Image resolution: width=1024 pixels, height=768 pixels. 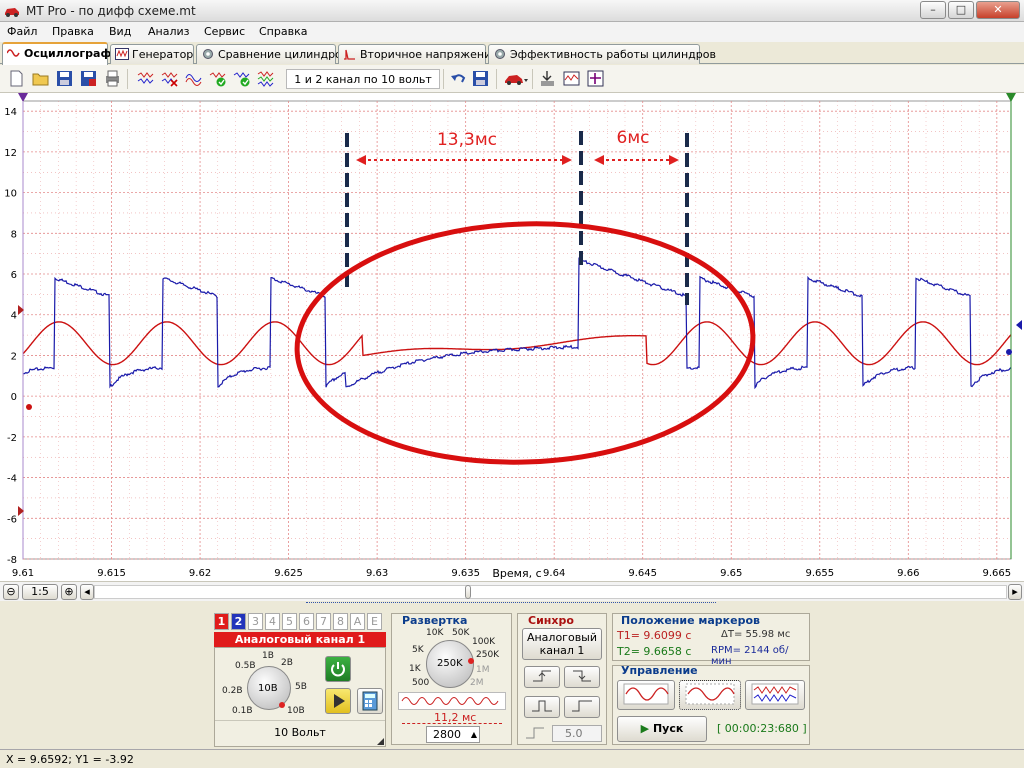 I want to click on tab-cylinder-compare: Сравнение цилиндров, so click(x=272, y=54).